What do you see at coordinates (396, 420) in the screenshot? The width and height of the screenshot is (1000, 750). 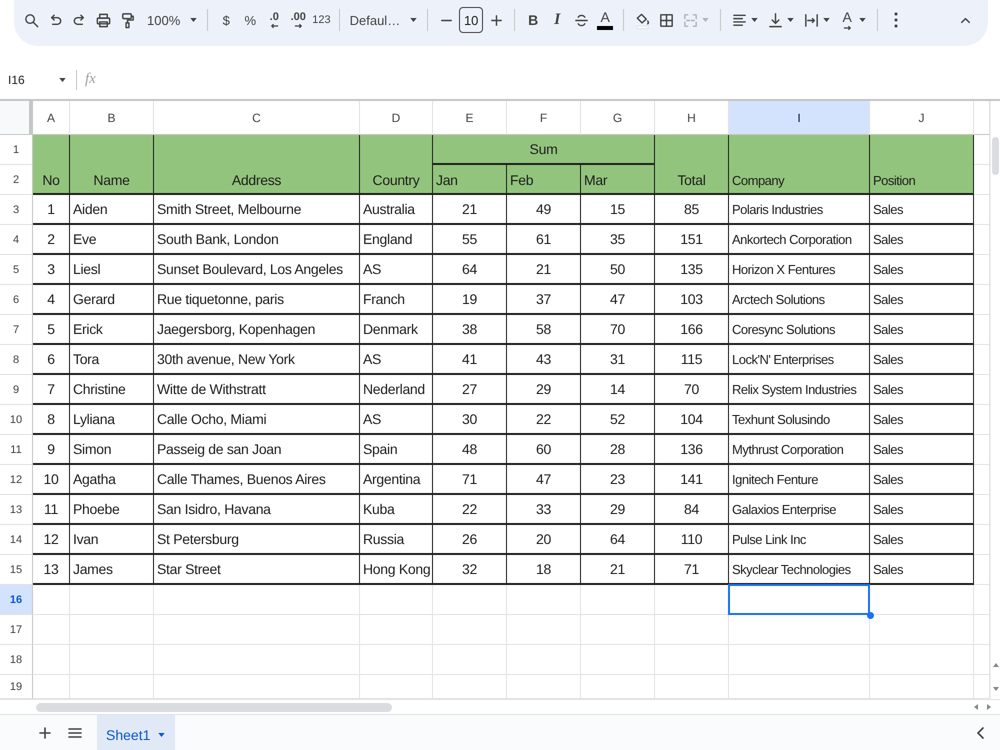 I see `table-cell: AS` at bounding box center [396, 420].